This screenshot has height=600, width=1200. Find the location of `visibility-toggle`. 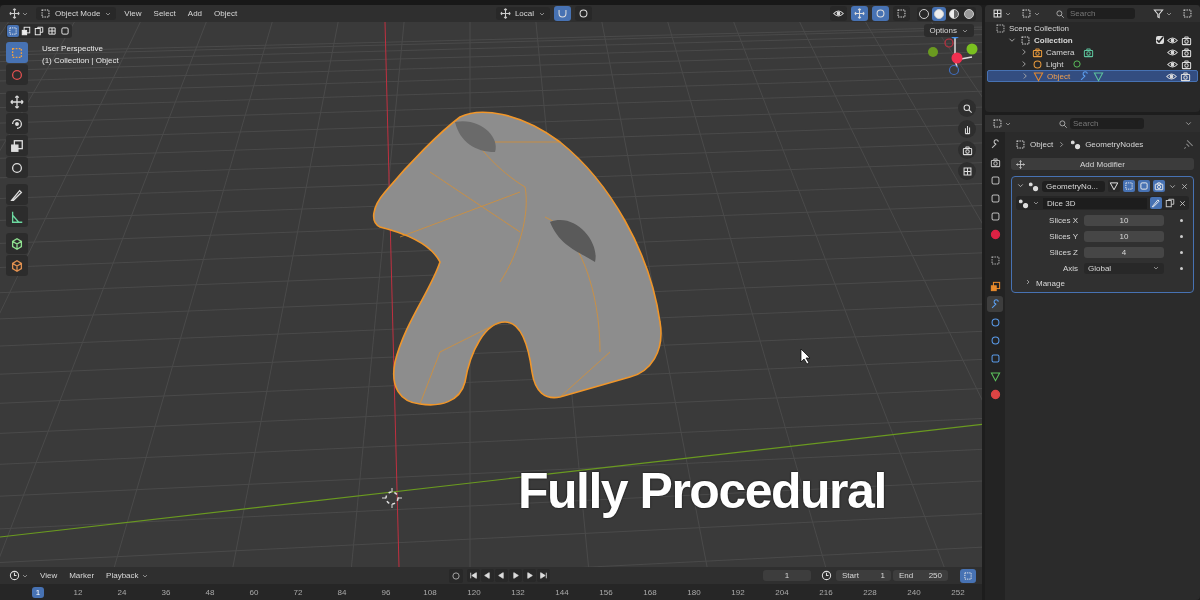

visibility-toggle is located at coordinates (838, 13).